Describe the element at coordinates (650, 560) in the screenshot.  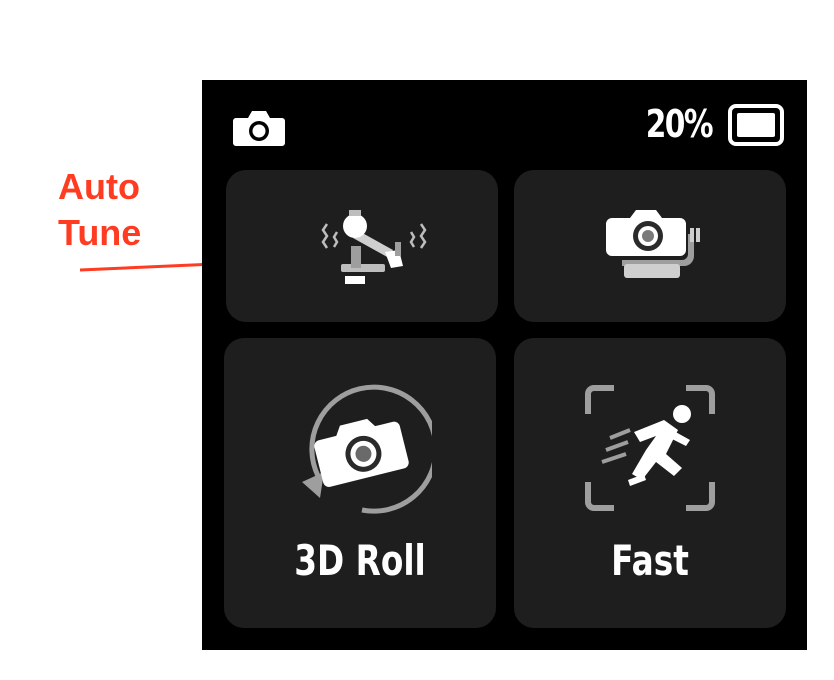
I see `fast-label: Fast` at that location.